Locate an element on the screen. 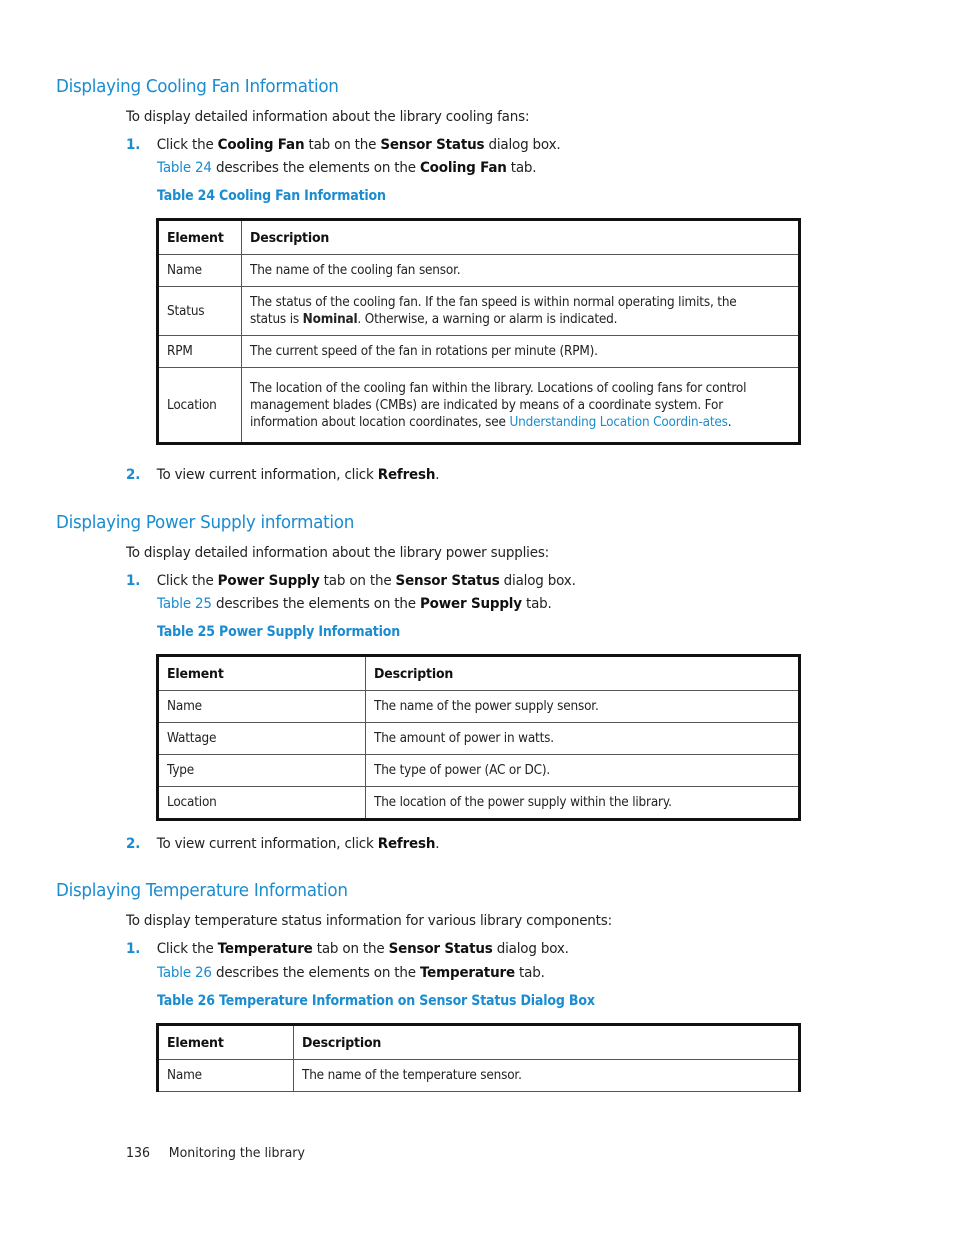 The height and width of the screenshot is (1235, 954). table-24-link: Table 24 is located at coordinates (184, 168).